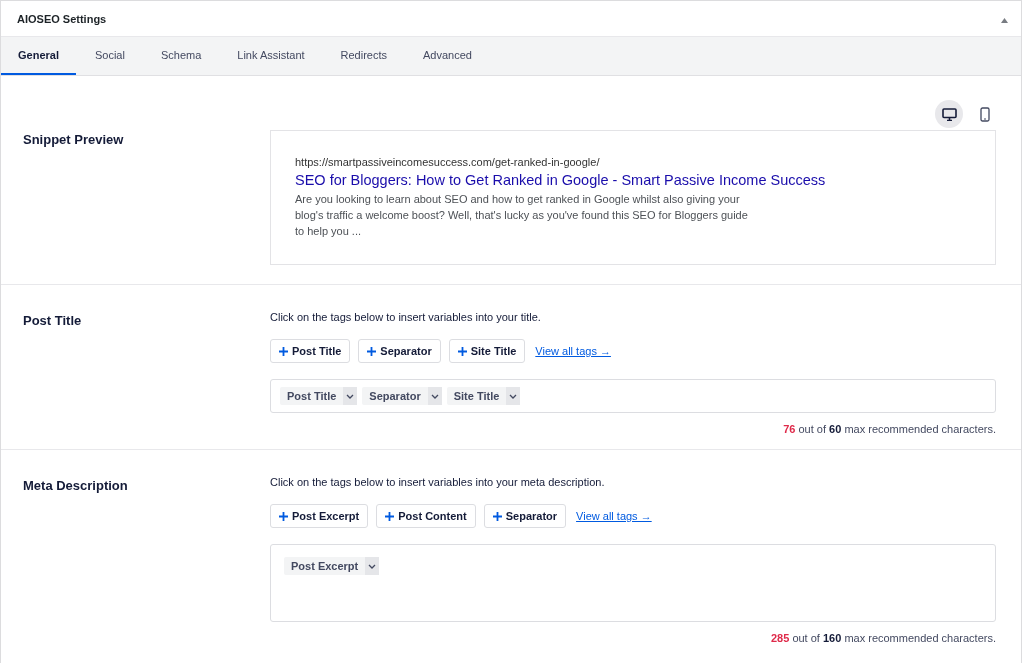 The height and width of the screenshot is (663, 1024). What do you see at coordinates (181, 56) in the screenshot?
I see `tab: Schema` at bounding box center [181, 56].